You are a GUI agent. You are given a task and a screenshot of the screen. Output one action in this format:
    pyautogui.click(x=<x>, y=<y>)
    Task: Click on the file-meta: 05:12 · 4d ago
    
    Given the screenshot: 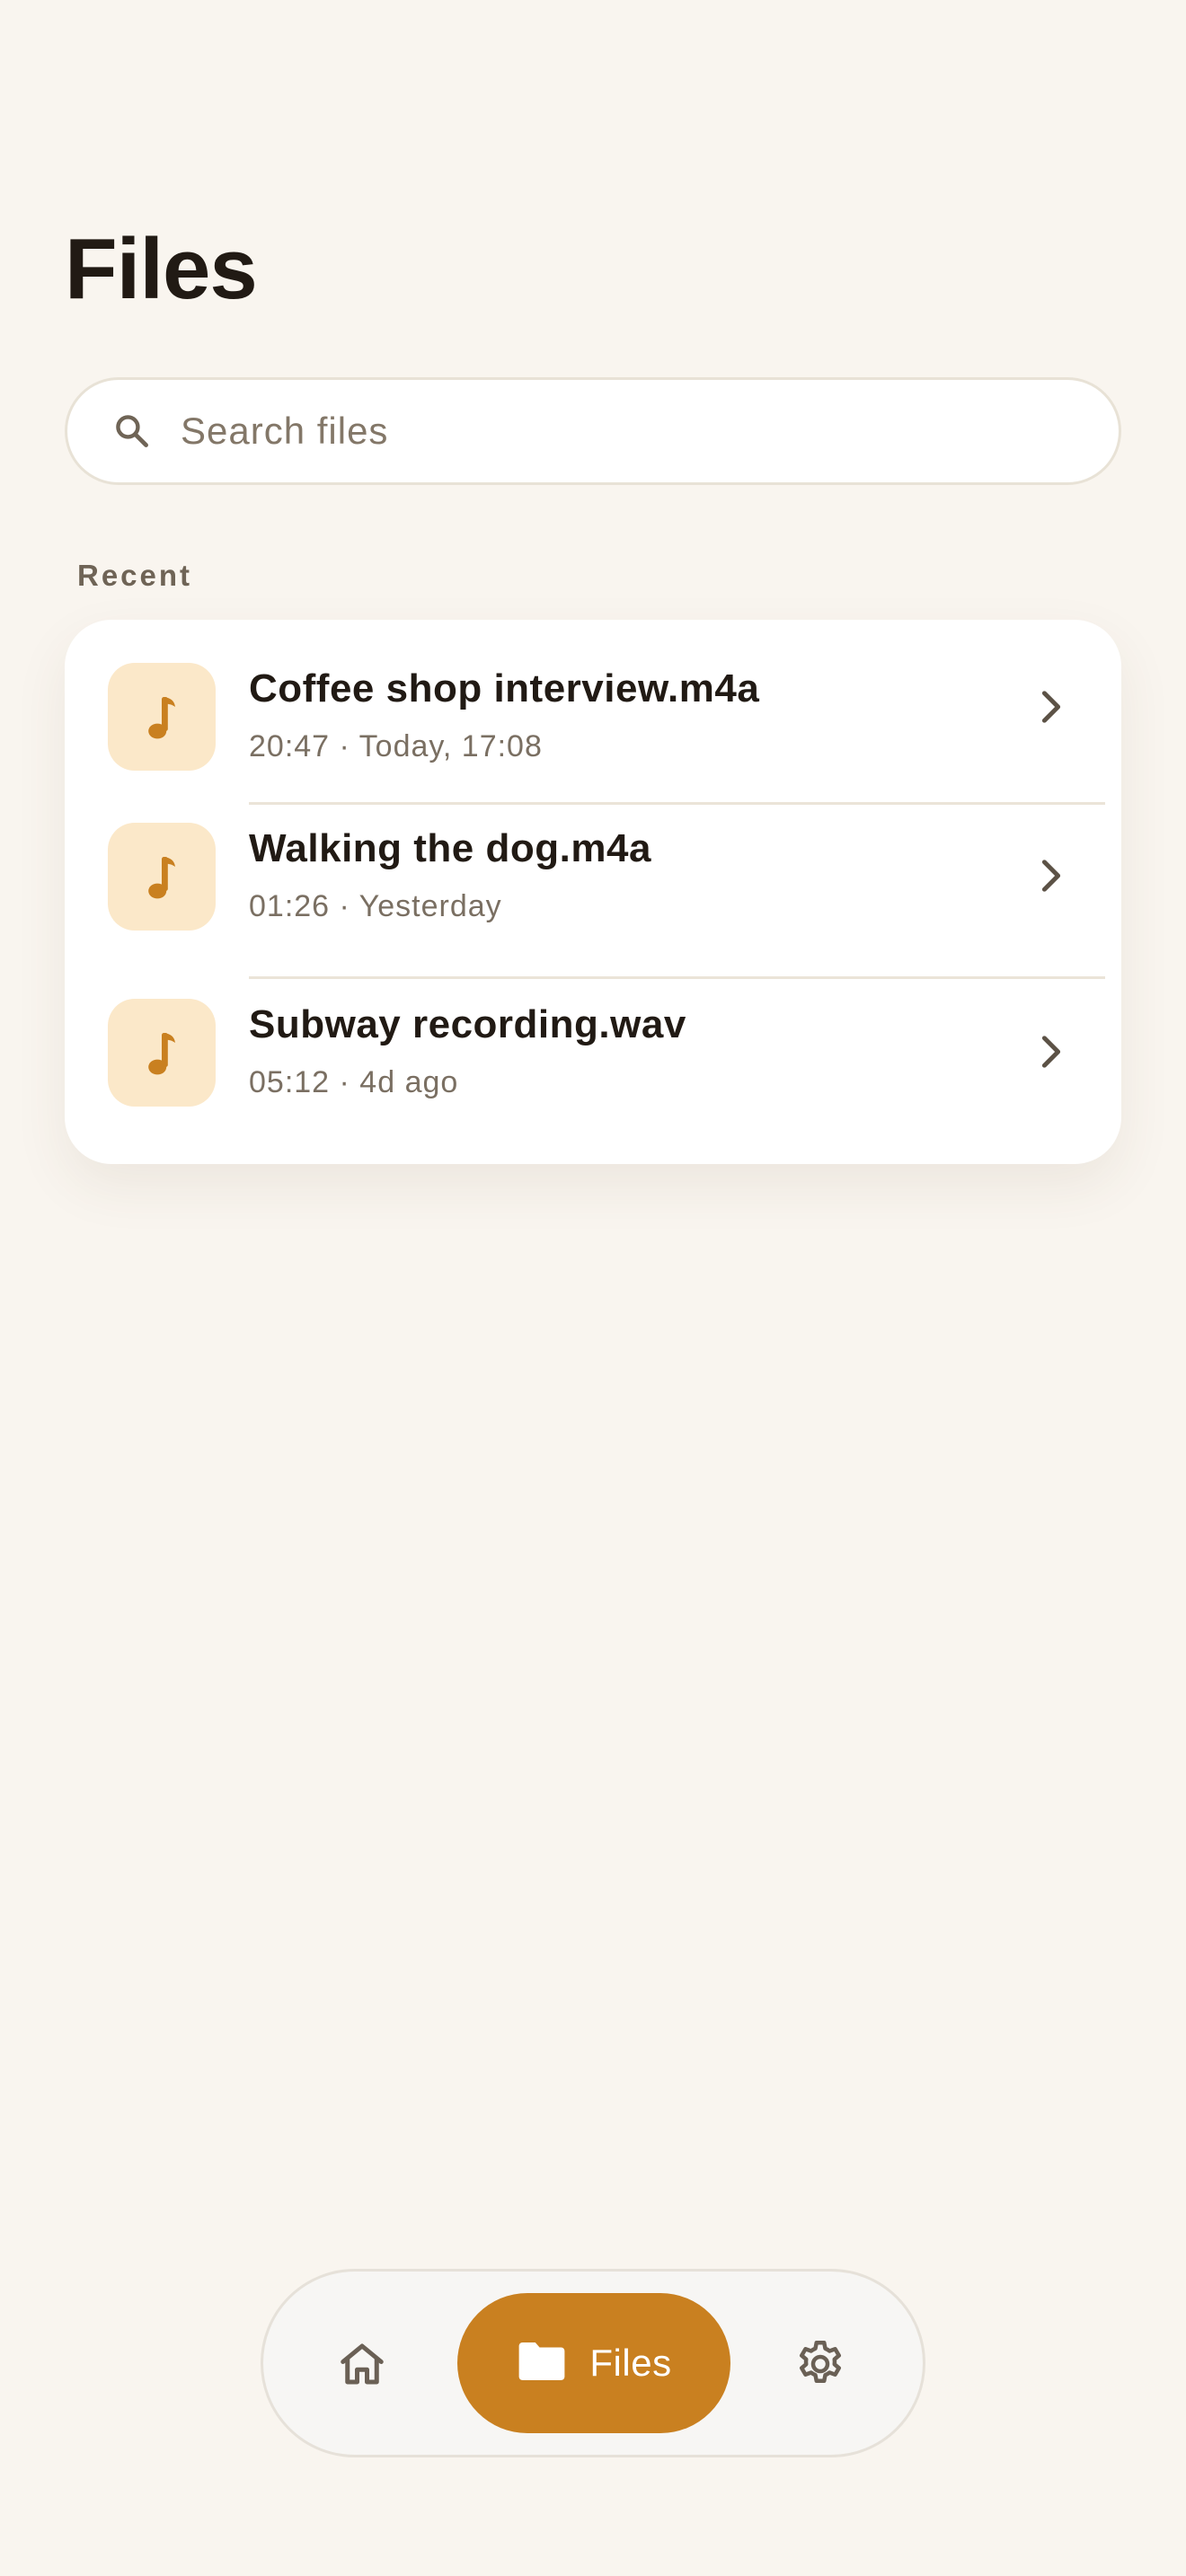 What is the action you would take?
    pyautogui.click(x=354, y=1082)
    